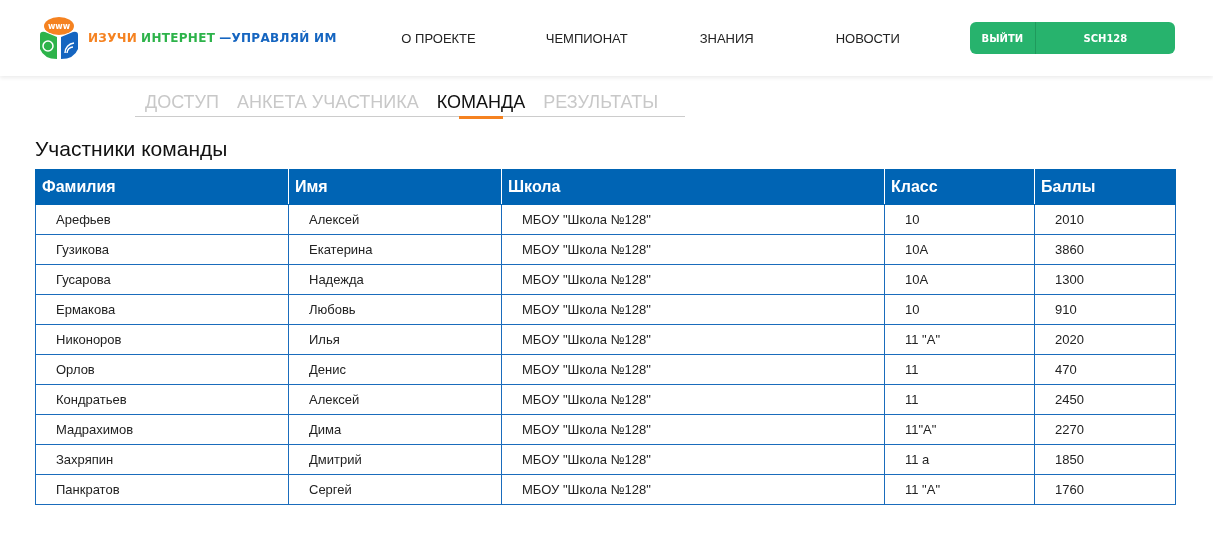  Describe the element at coordinates (162, 459) in the screenshot. I see `table-cell: Захряпин` at that location.